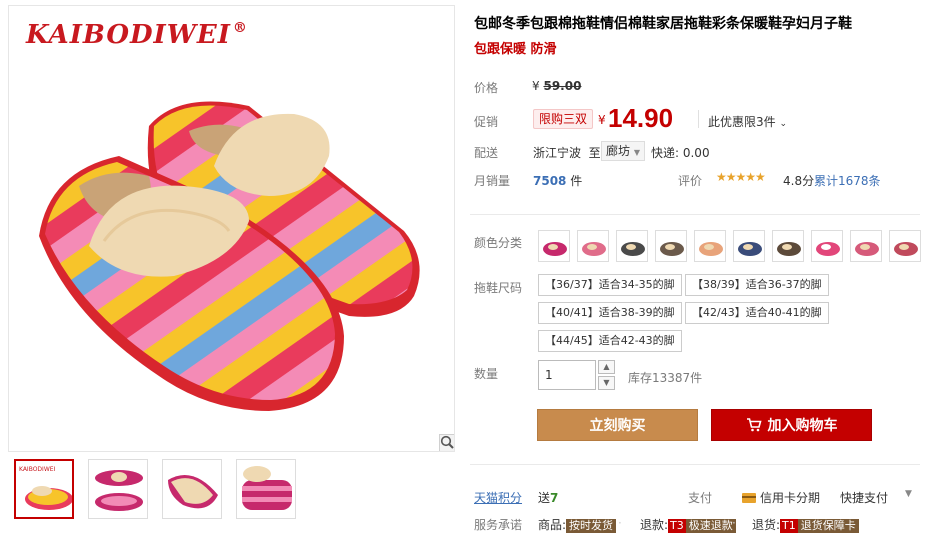  Describe the element at coordinates (492, 181) in the screenshot. I see `sales-label: 月销量` at that location.